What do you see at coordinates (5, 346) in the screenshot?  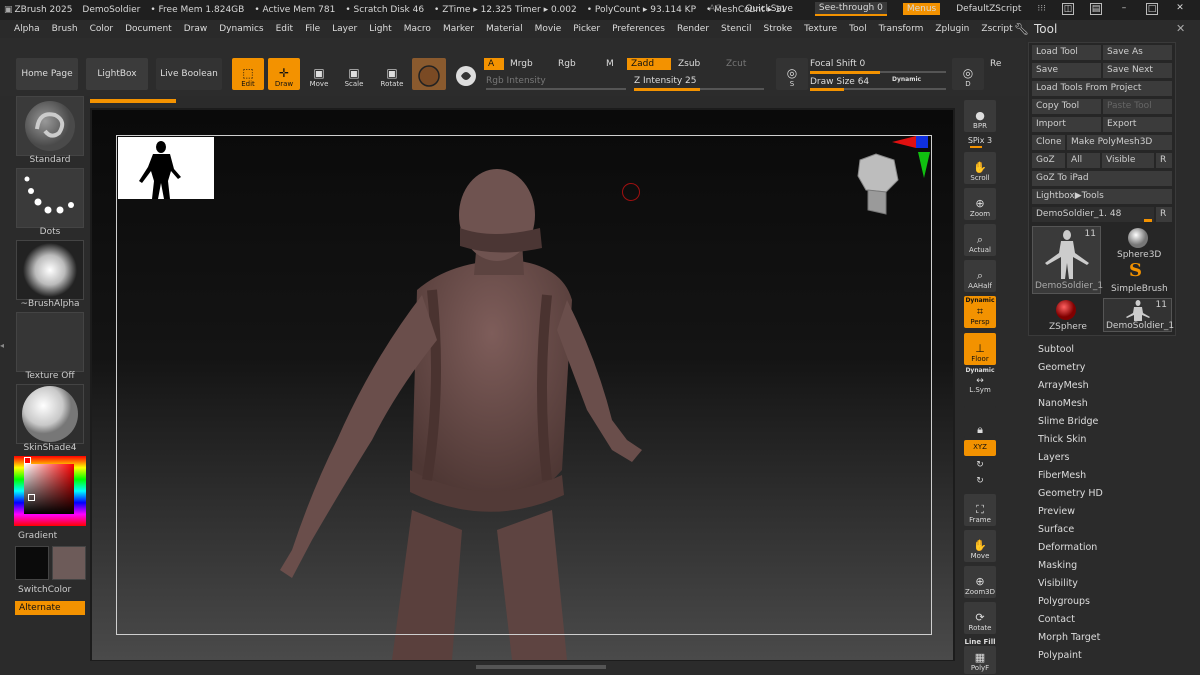 I see `tray-collapse-handle: ◂` at bounding box center [5, 346].